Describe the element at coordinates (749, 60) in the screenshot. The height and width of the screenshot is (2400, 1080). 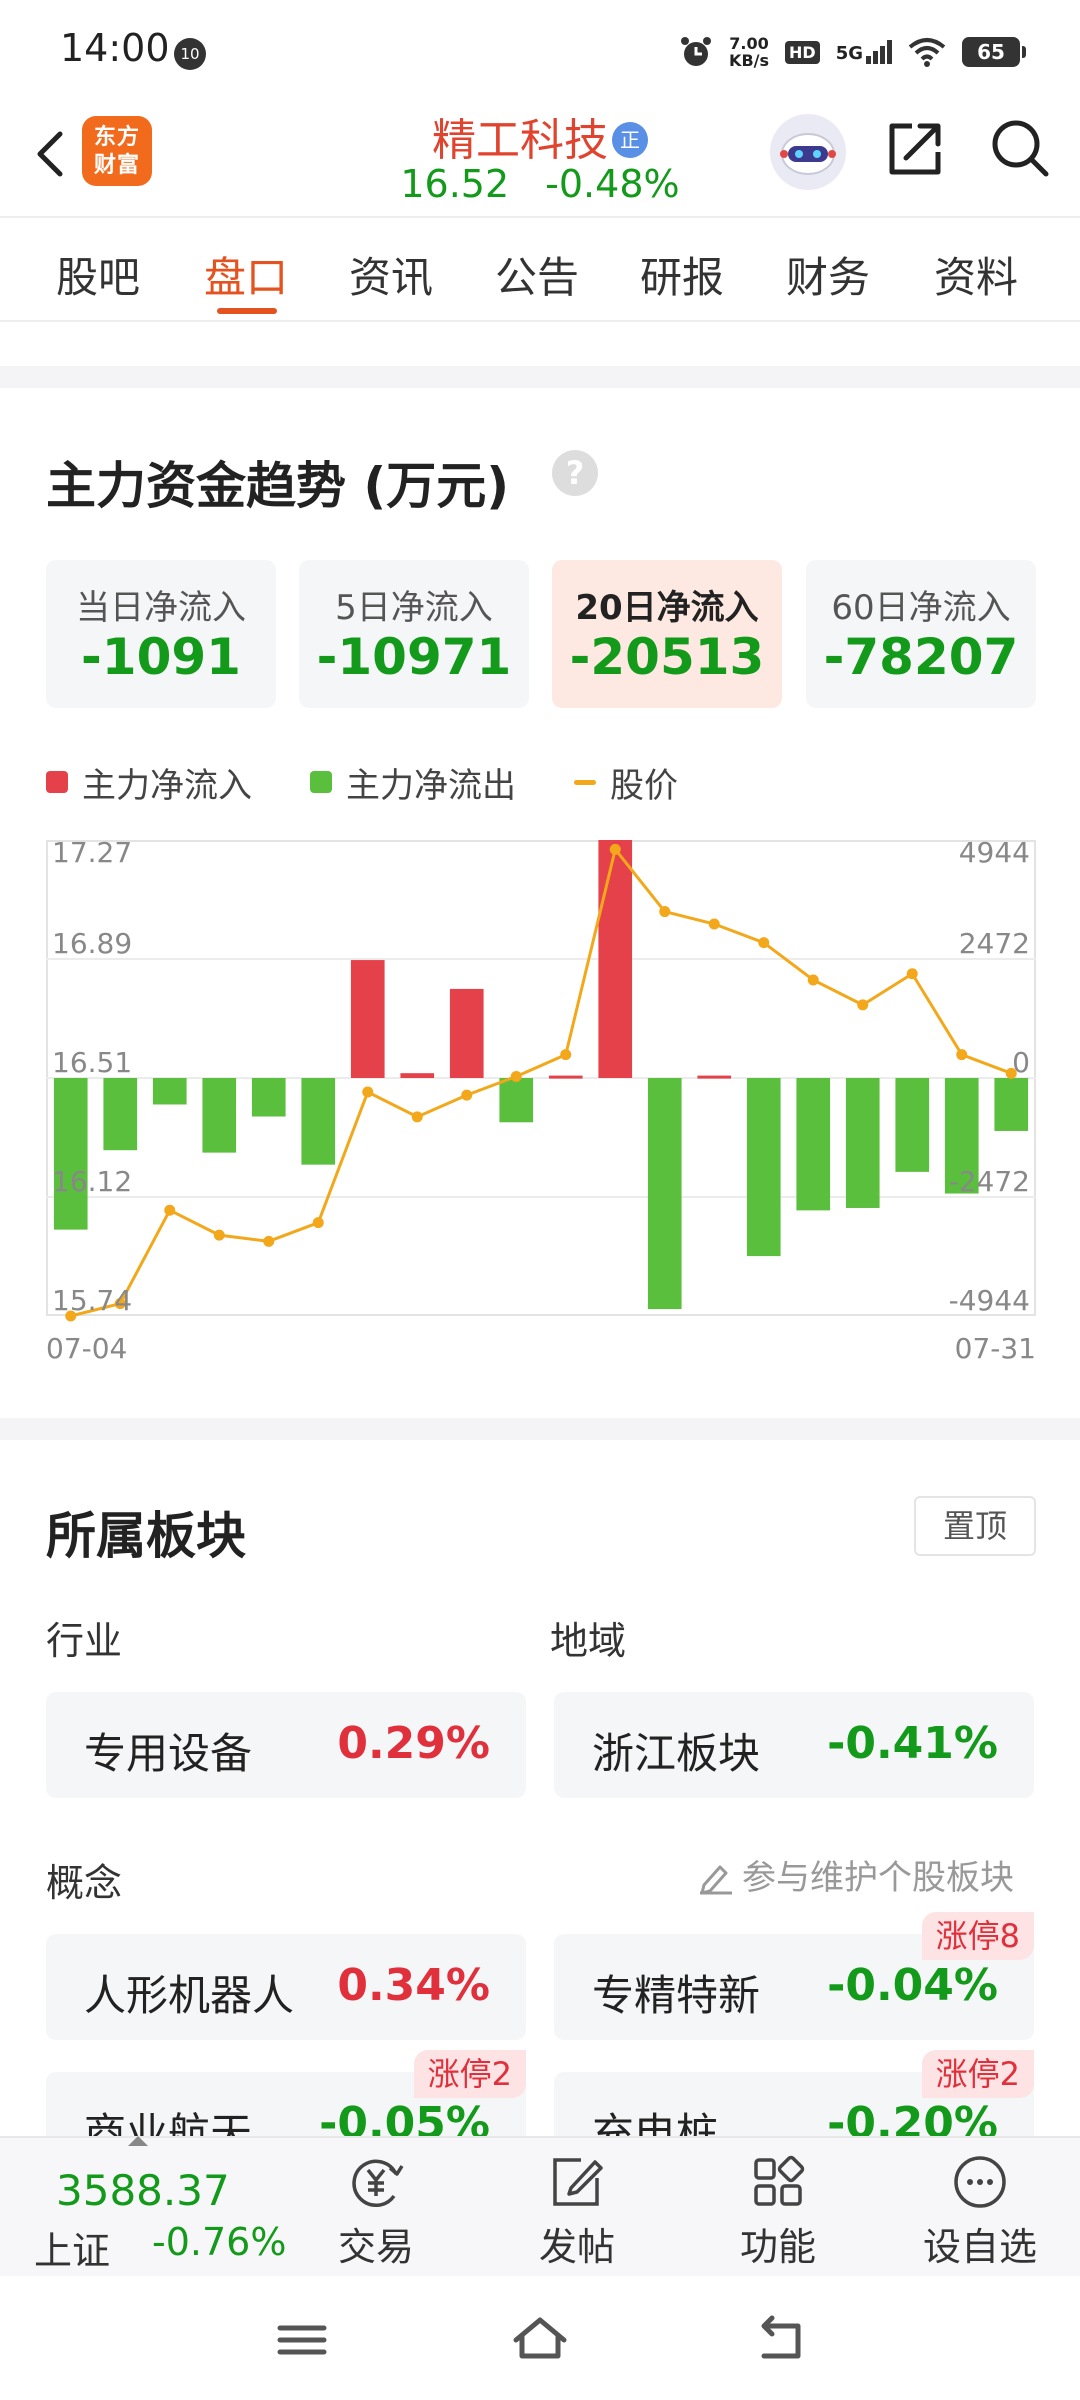
I see `net-speed-unit: KB/s` at that location.